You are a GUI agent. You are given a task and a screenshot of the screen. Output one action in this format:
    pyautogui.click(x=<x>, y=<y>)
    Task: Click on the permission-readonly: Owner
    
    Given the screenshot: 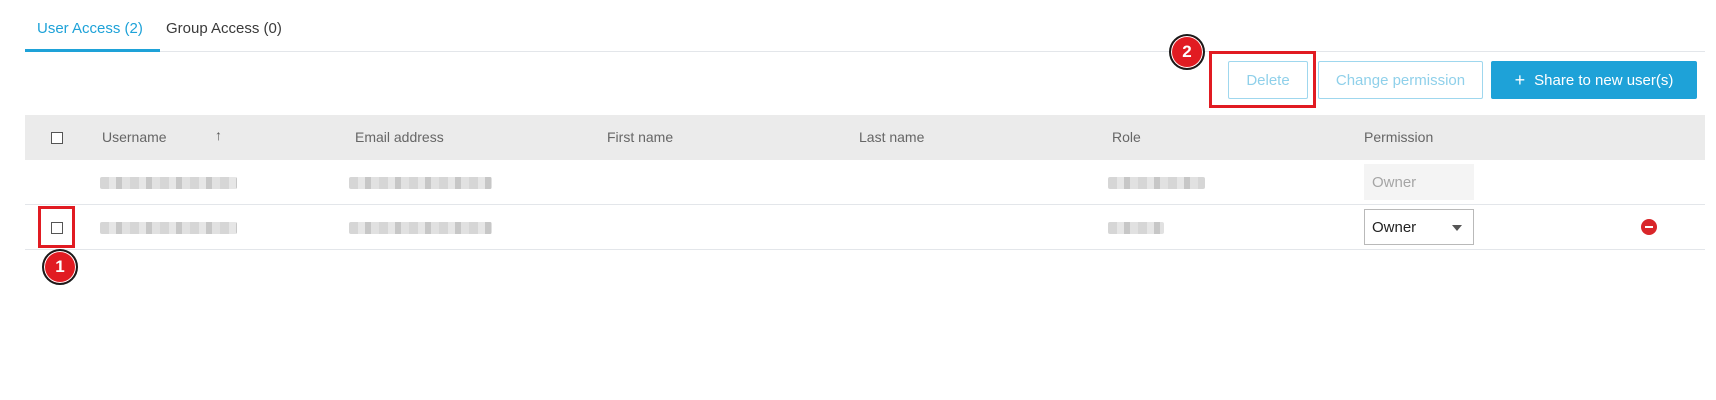 What is the action you would take?
    pyautogui.click(x=1419, y=182)
    